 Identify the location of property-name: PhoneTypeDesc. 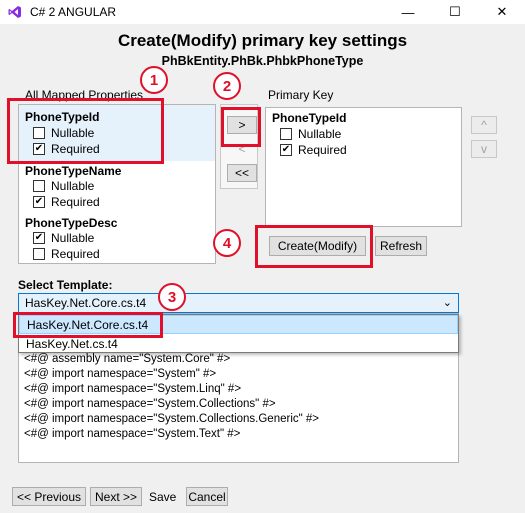
(71, 223).